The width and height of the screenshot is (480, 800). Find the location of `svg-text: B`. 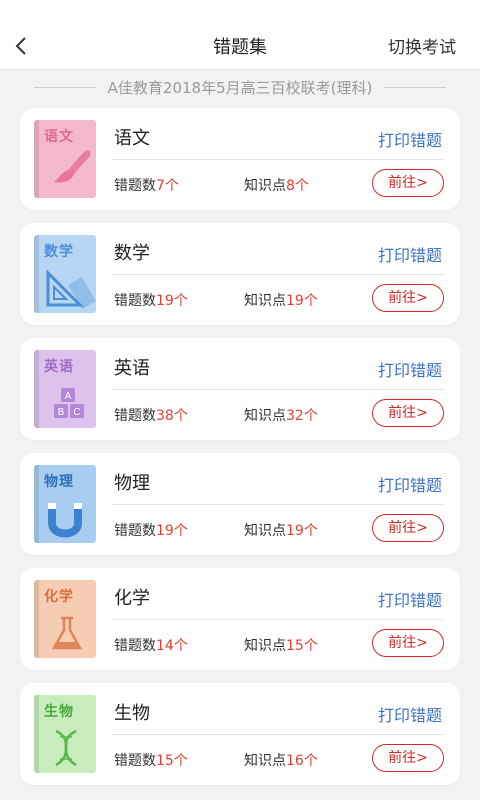

svg-text: B is located at coordinates (61, 412).